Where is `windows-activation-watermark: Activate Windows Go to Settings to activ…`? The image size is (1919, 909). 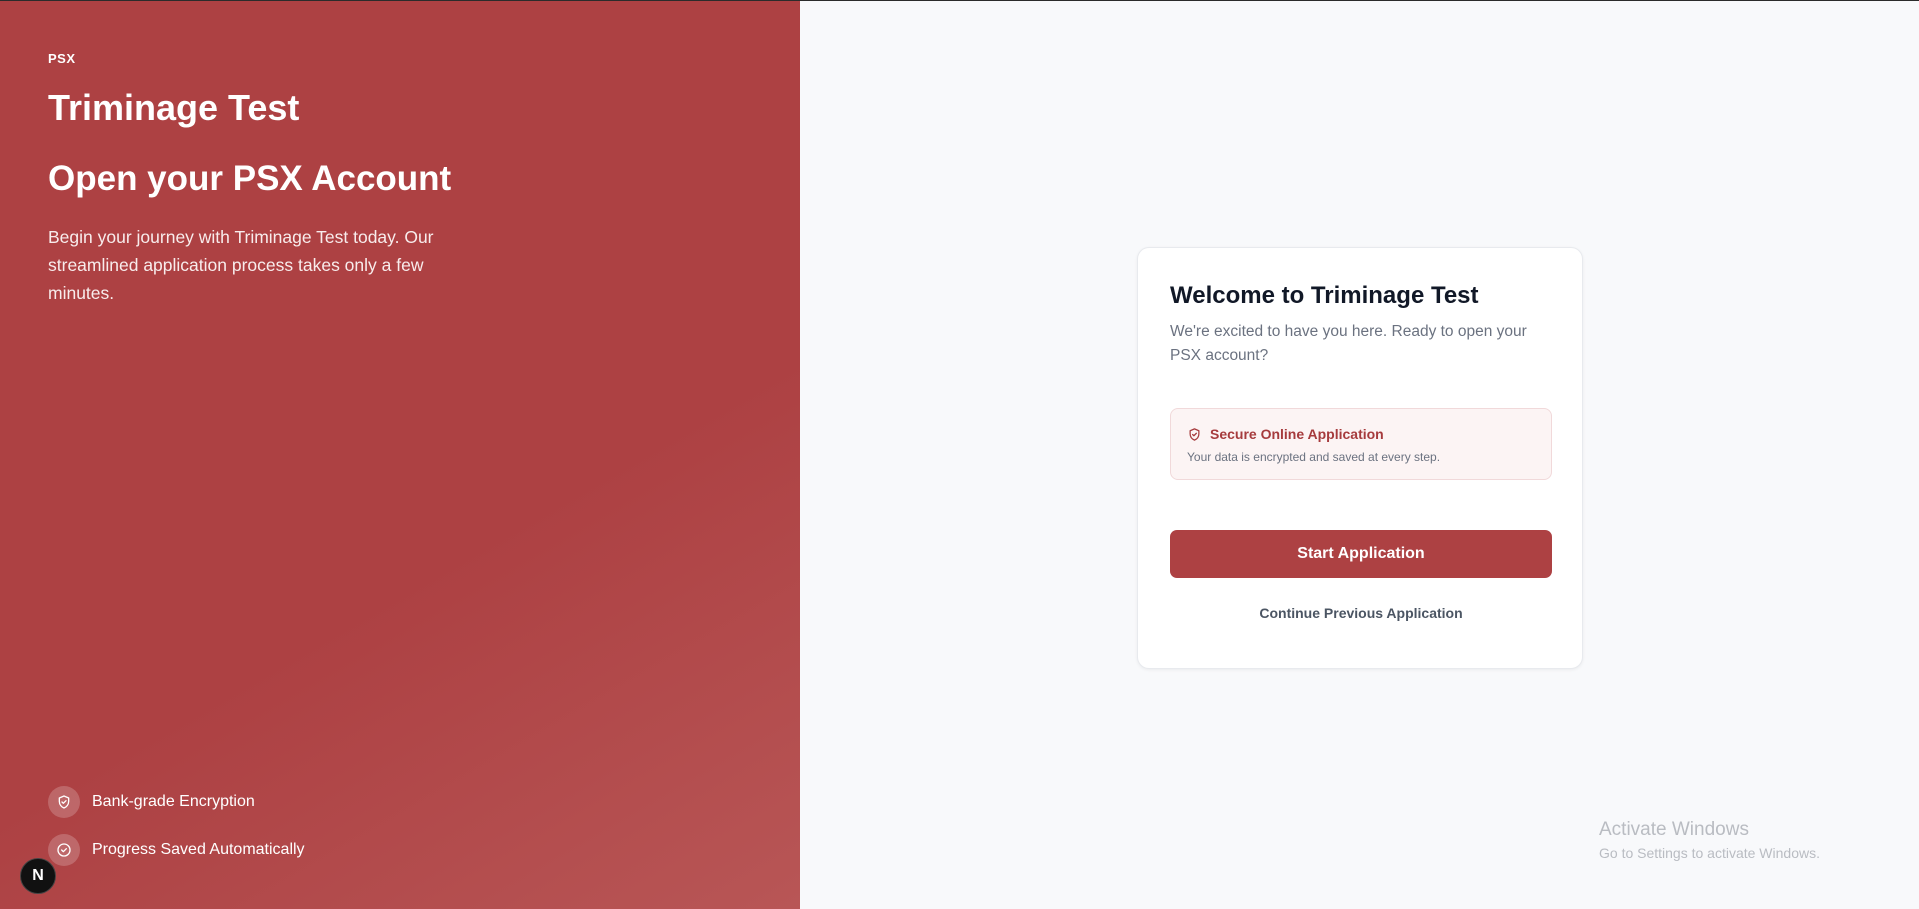
windows-activation-watermark: Activate Windows Go to Settings to activ… is located at coordinates (1709, 840).